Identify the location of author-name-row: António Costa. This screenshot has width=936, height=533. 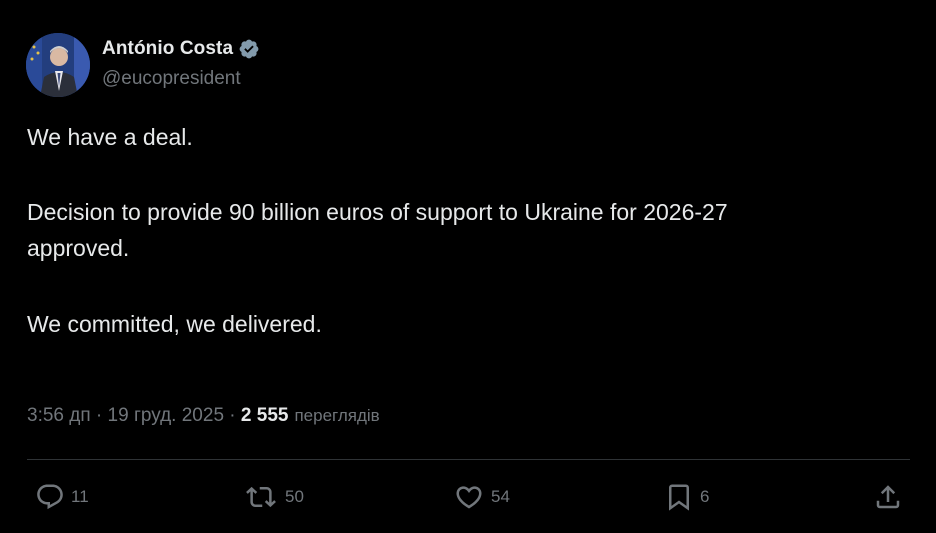
(181, 49).